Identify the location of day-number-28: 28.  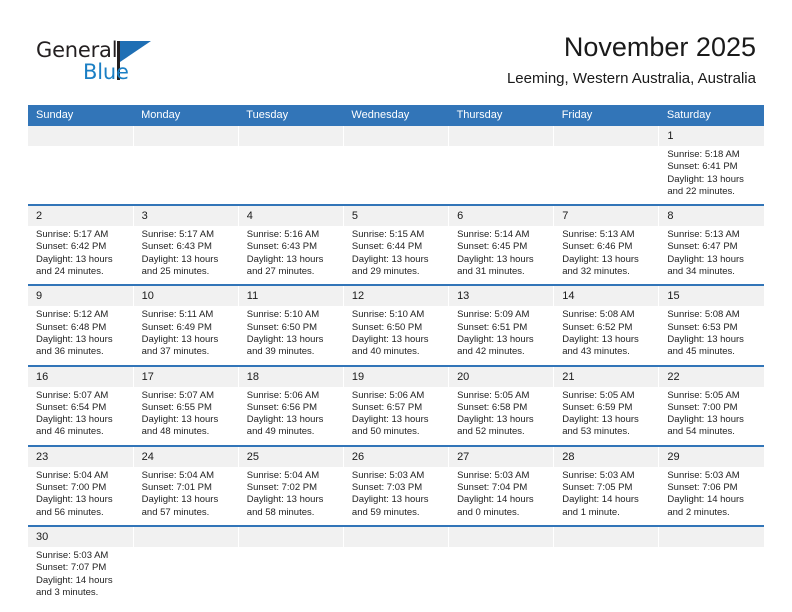
(606, 456).